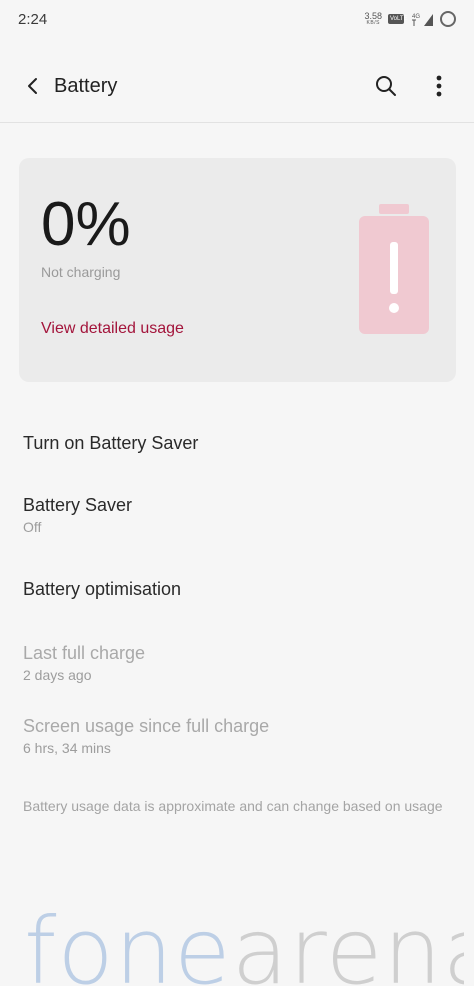 This screenshot has height=986, width=474. I want to click on last-full-charge-item: Last full charge 2 days ago, so click(238, 663).